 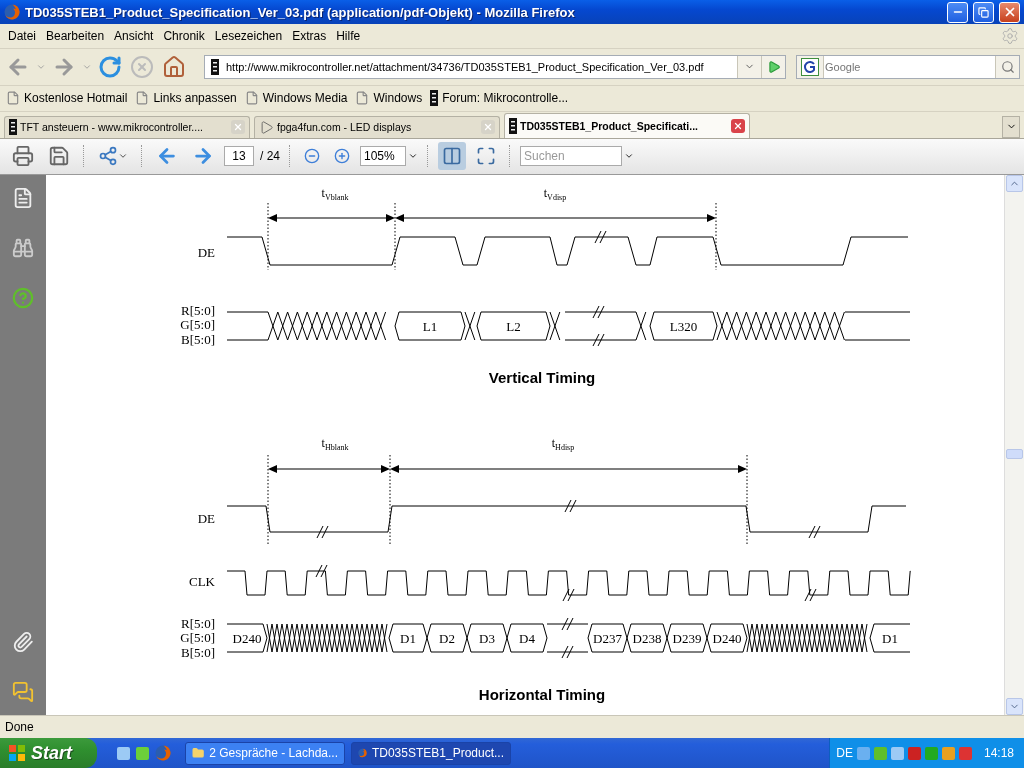 I want to click on signal-label: CLK, so click(x=202, y=581).